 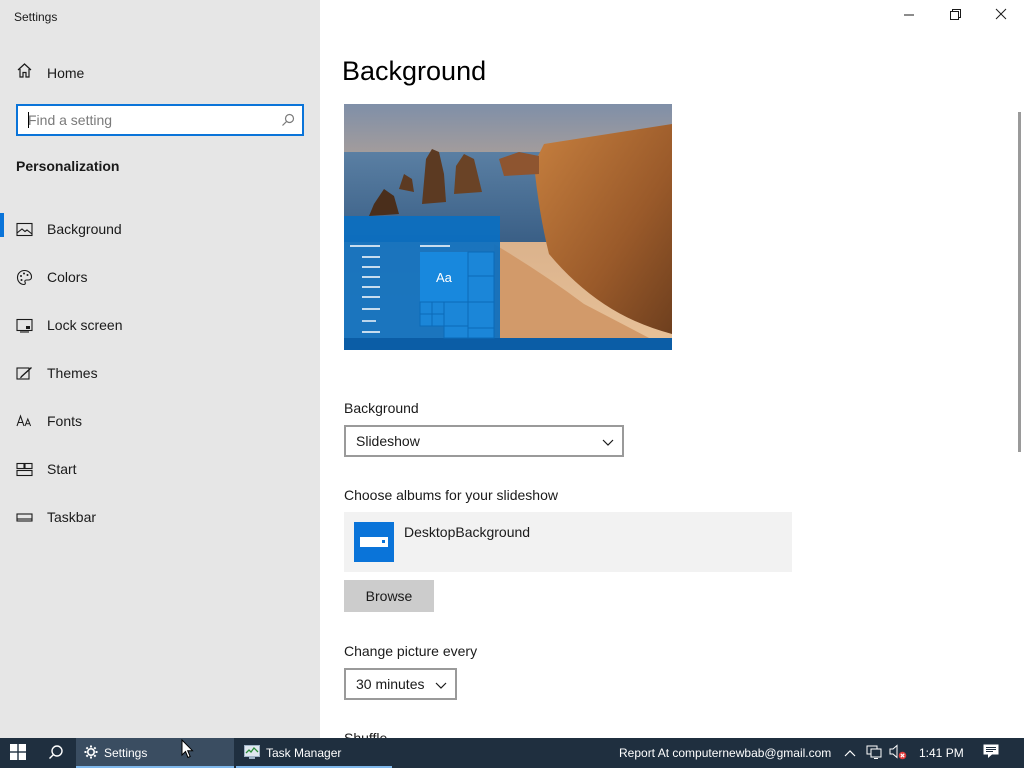 What do you see at coordinates (160, 325) in the screenshot?
I see `sidebar-item-lock-screen: Lock screen` at bounding box center [160, 325].